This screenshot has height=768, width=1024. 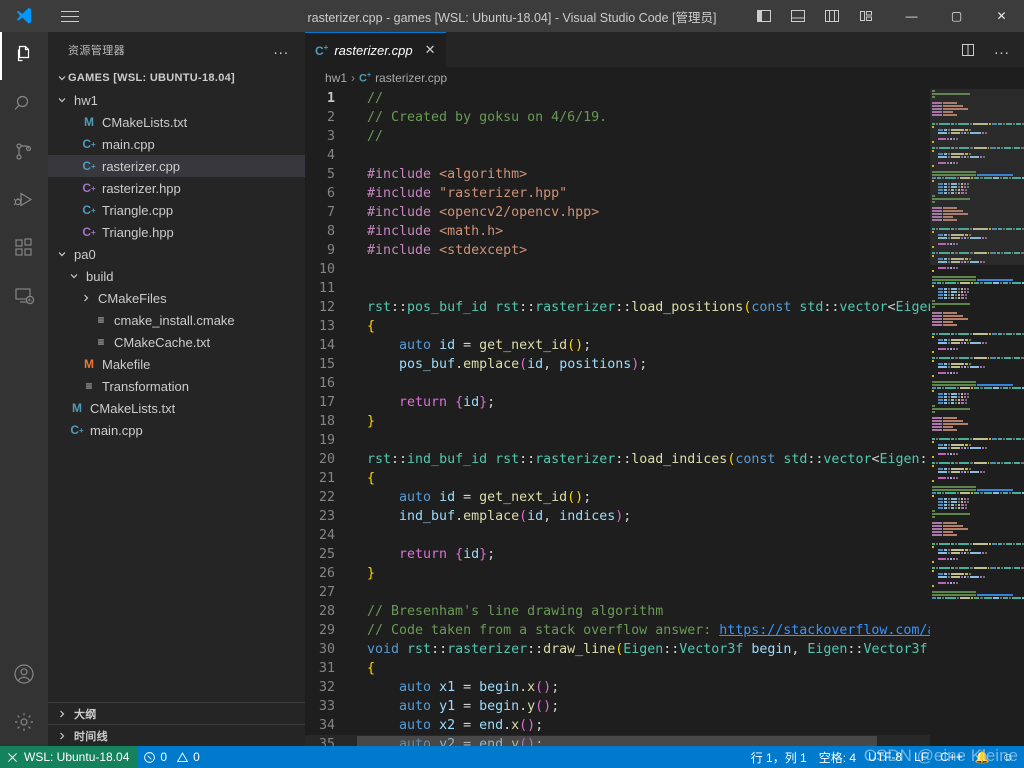 I want to click on code-line: 15 pos_buf.emplace(id, positions);, so click(x=617, y=364).